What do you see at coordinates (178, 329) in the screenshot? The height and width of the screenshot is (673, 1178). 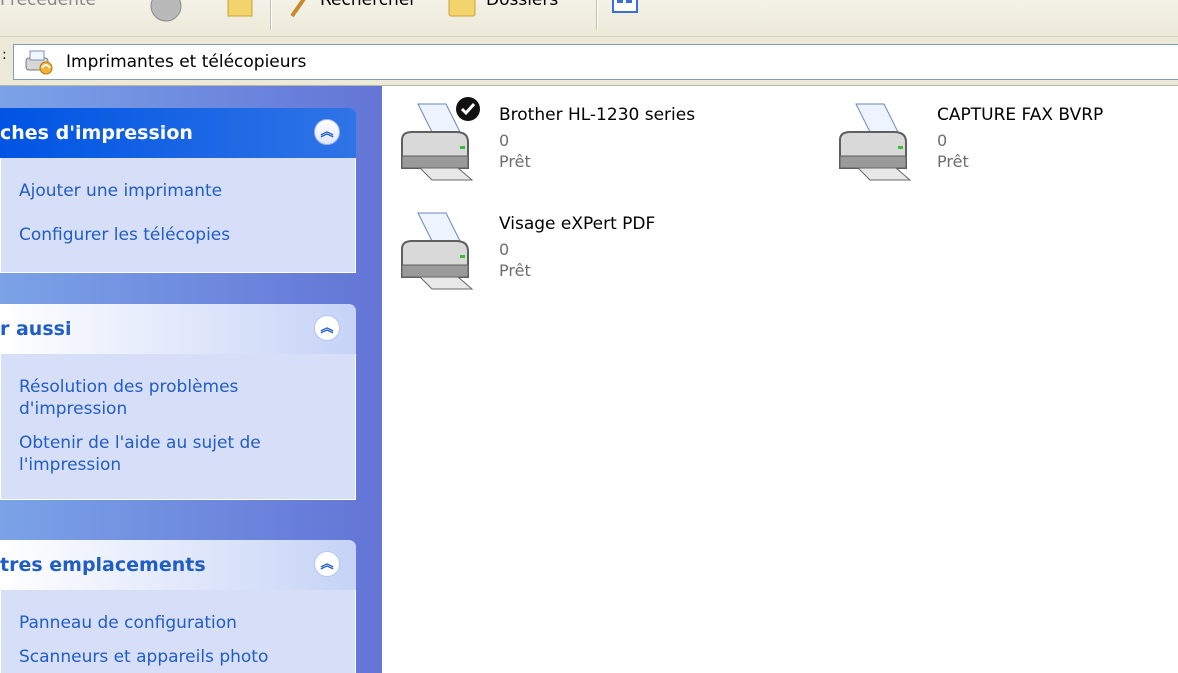 I see `see-also-header: r aussi ︽` at bounding box center [178, 329].